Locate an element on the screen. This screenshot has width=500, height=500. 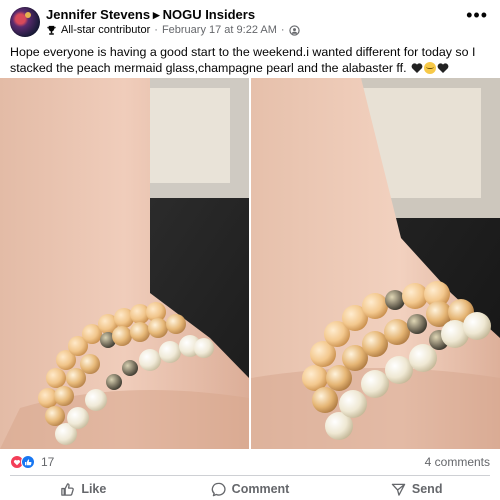
comments-count: 4 comments is located at coordinates (457, 462).